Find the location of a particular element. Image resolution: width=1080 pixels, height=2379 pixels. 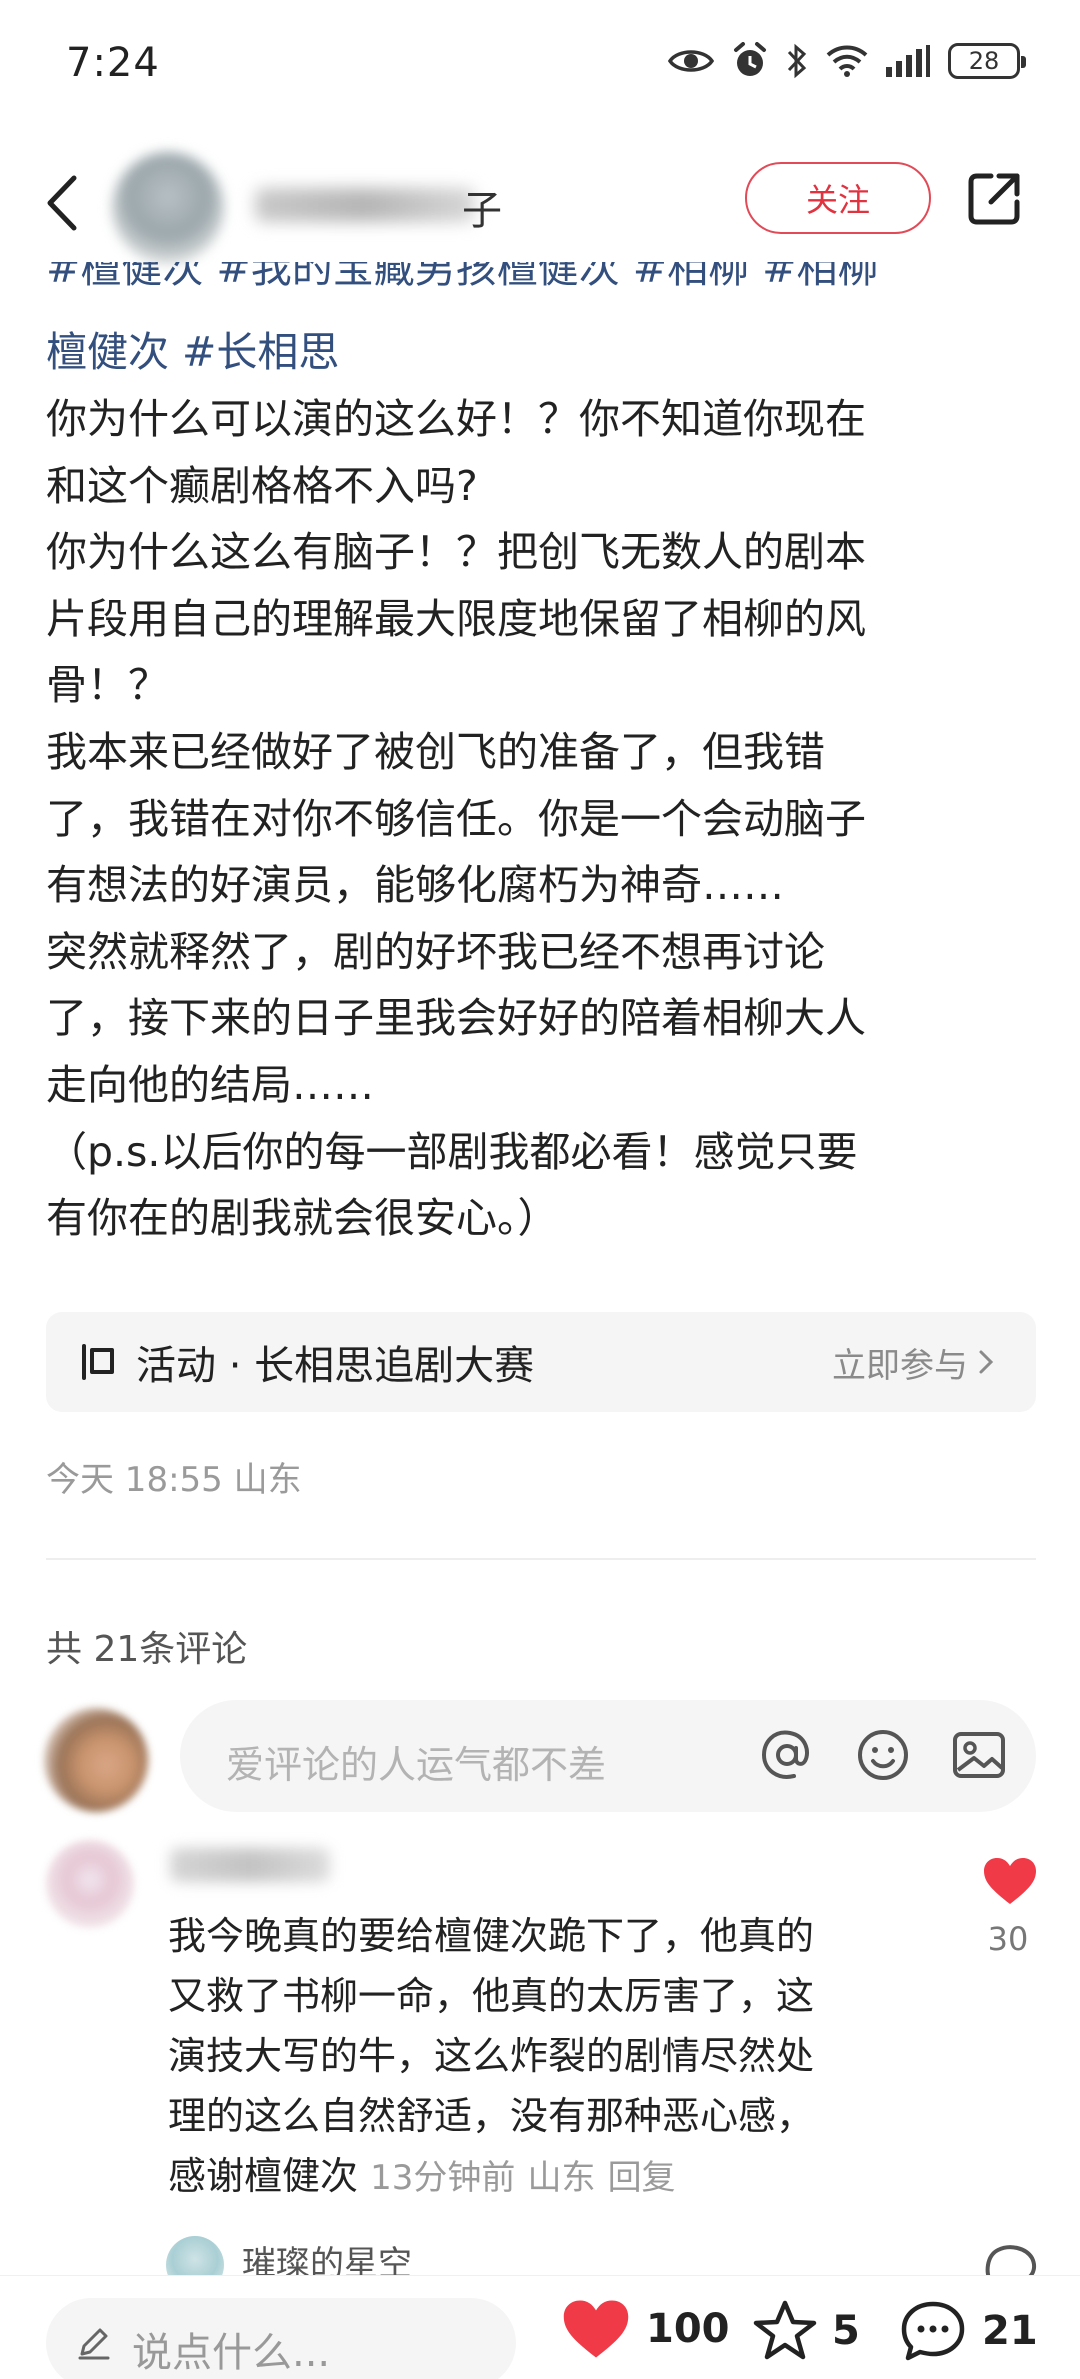

eye-icon is located at coordinates (691, 61).